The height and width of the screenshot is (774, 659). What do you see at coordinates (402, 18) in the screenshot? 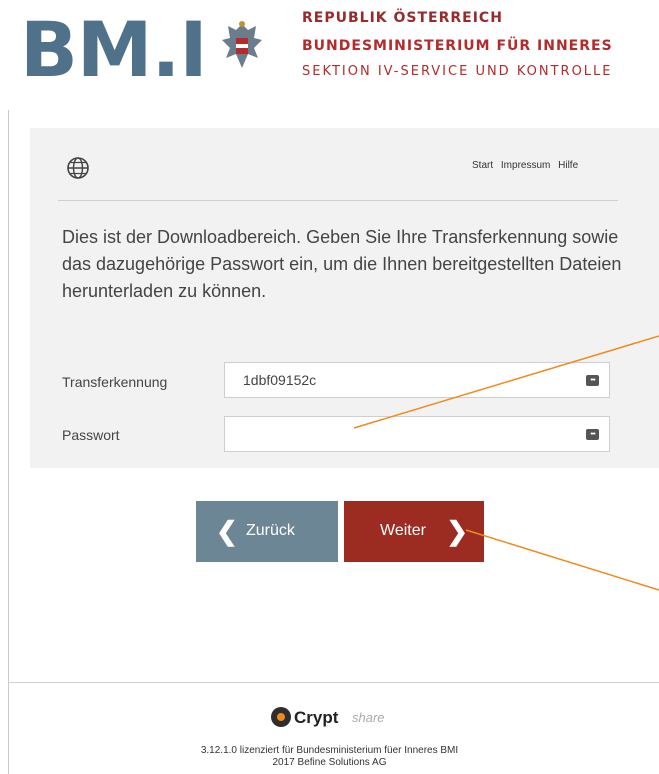
I see `header-republic-text: REPUBLIK ÖSTERREICH` at bounding box center [402, 18].